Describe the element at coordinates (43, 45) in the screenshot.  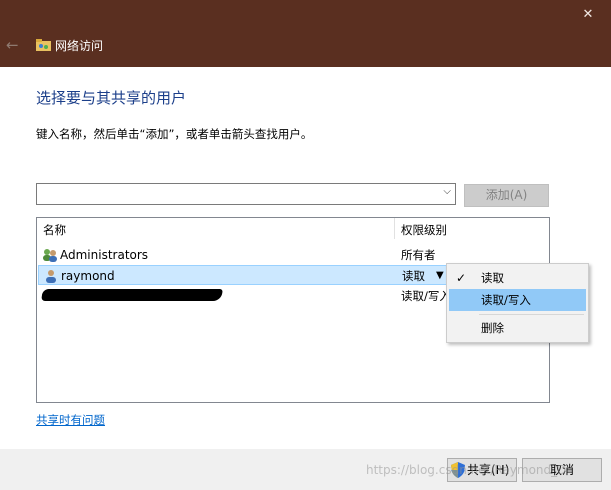
I see `network-folder-icon` at that location.